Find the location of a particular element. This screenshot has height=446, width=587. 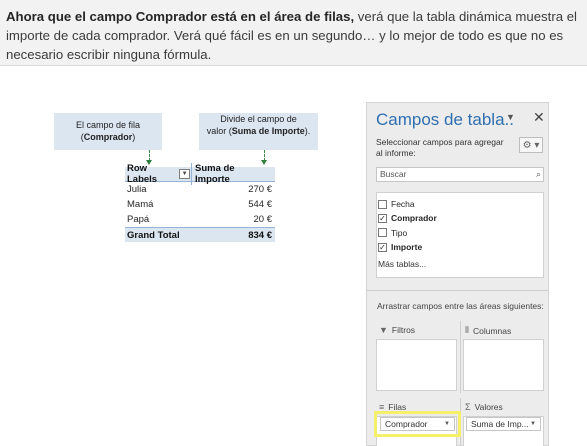

search-icon: ⌕ is located at coordinates (538, 174).